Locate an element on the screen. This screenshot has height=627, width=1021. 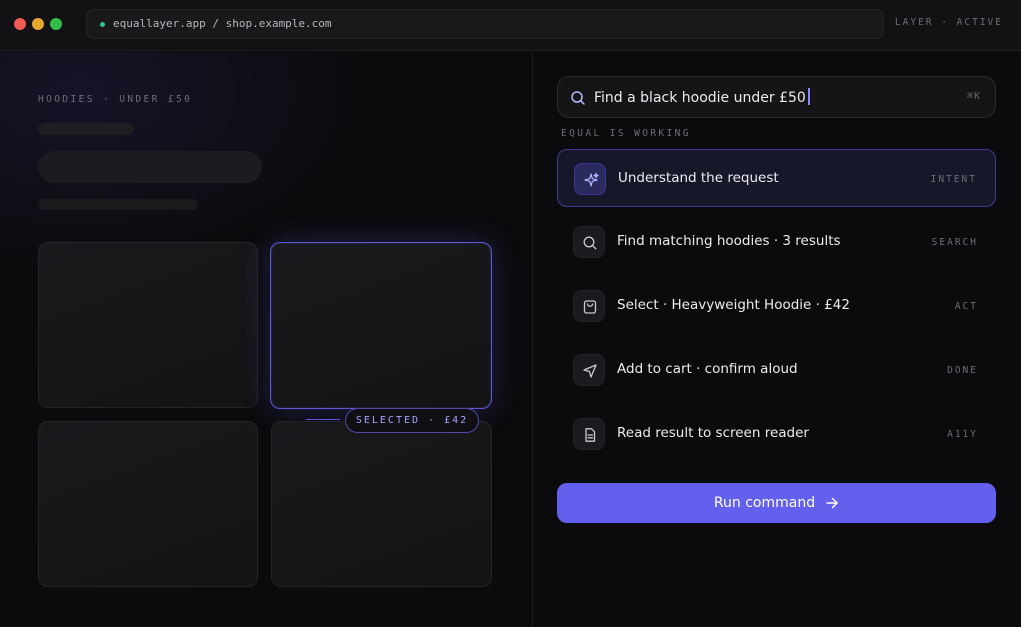
run-command-label: Run command is located at coordinates (764, 503).